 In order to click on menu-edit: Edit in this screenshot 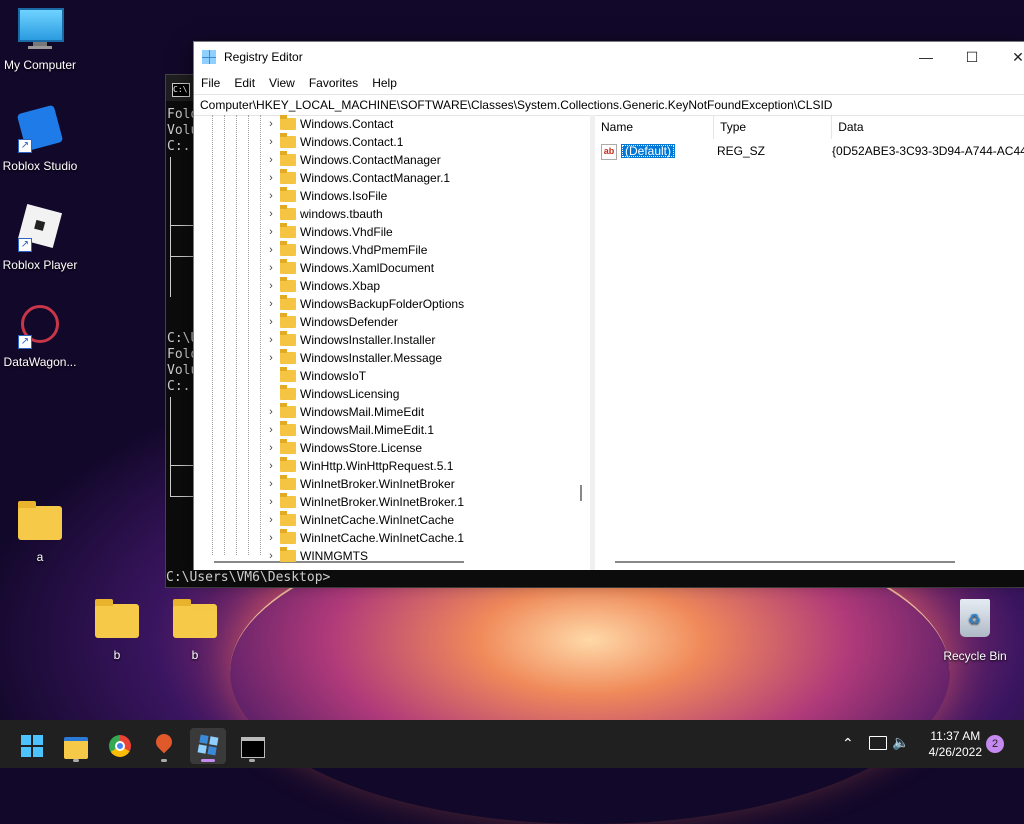, I will do `click(244, 83)`.